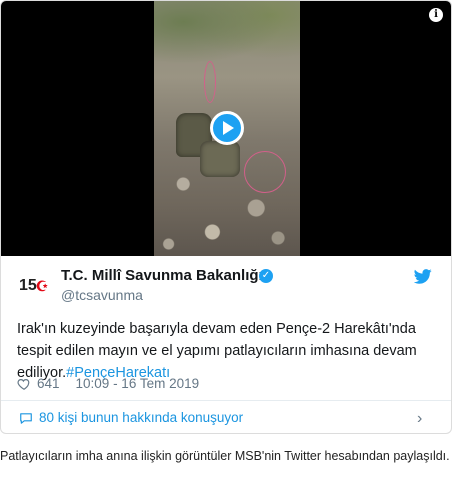 Image resolution: width=466 pixels, height=481 pixels. I want to click on avatar: 15 ☪, so click(34, 286).